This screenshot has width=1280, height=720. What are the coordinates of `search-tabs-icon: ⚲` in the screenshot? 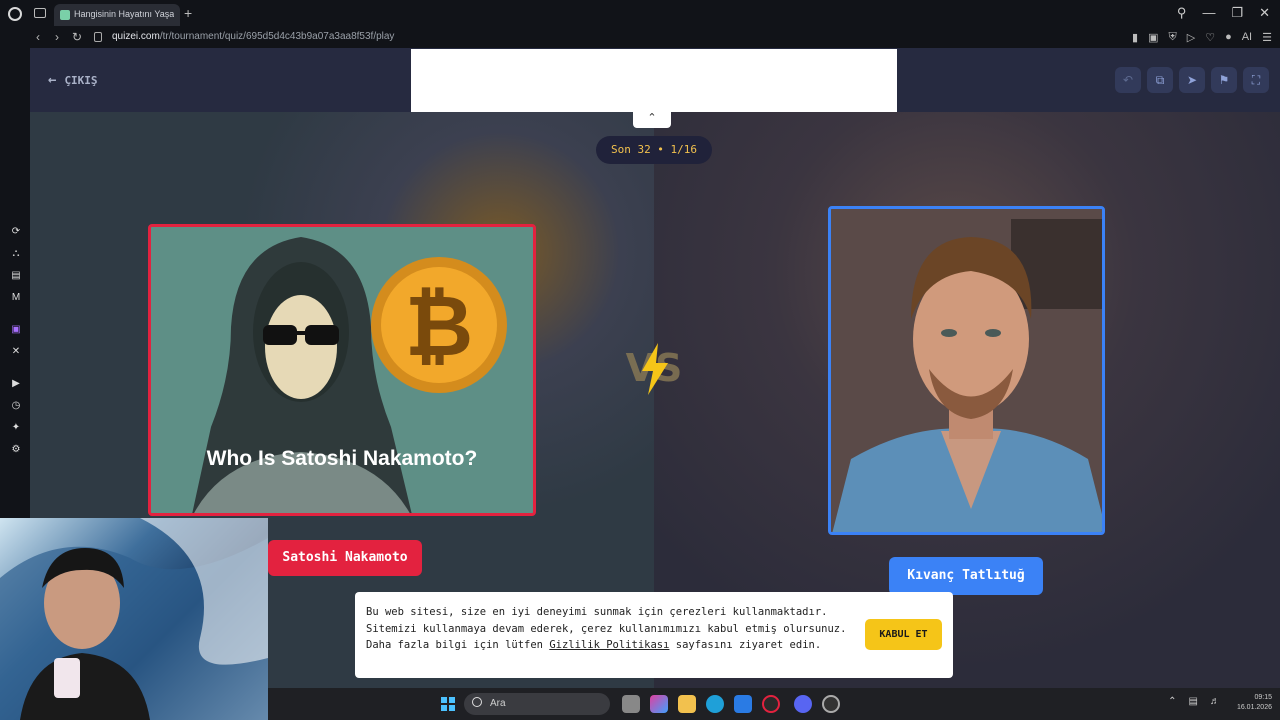 It's located at (1182, 13).